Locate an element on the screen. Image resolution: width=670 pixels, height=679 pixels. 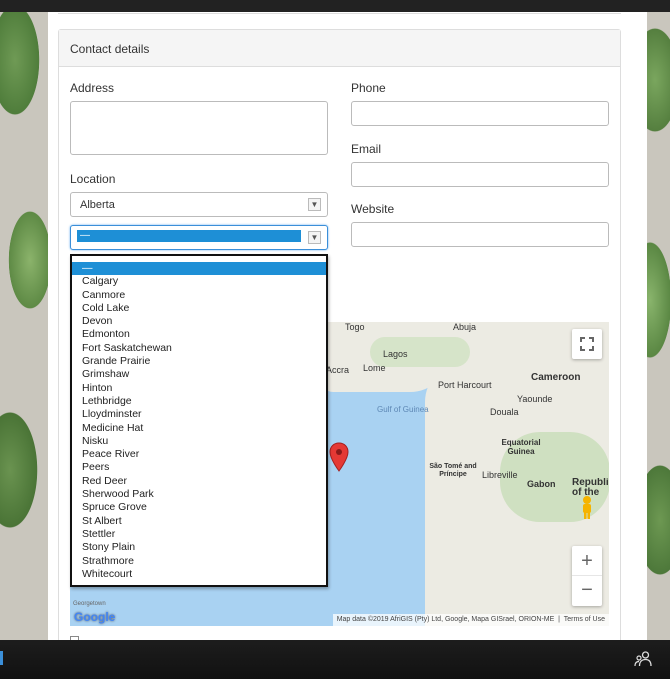
map-place-label: Georgetown is located at coordinates (89, 604).